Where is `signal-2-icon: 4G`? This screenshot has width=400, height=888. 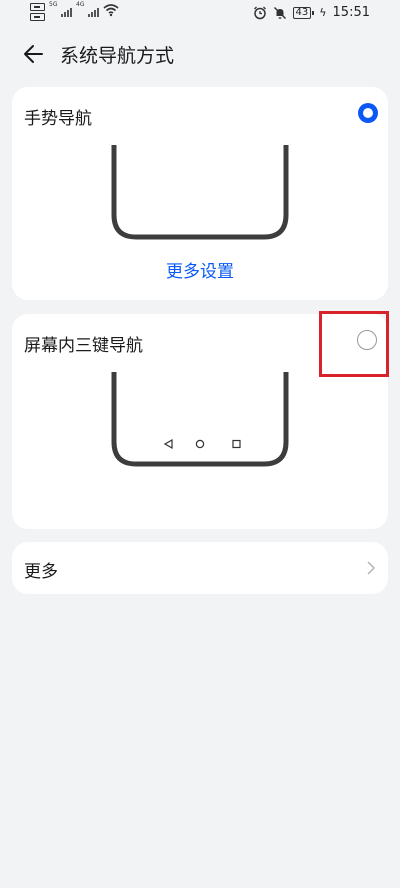 signal-2-icon: 4G is located at coordinates (87, 9).